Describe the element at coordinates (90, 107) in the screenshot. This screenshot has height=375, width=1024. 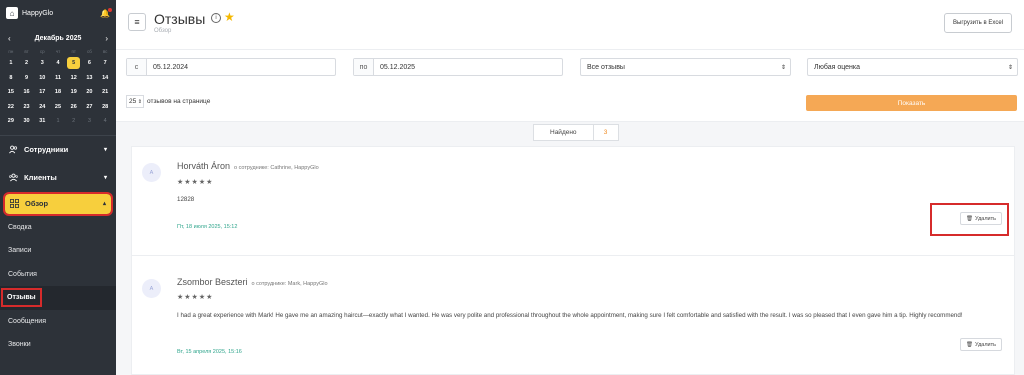
I see `calendar-day: 27` at that location.